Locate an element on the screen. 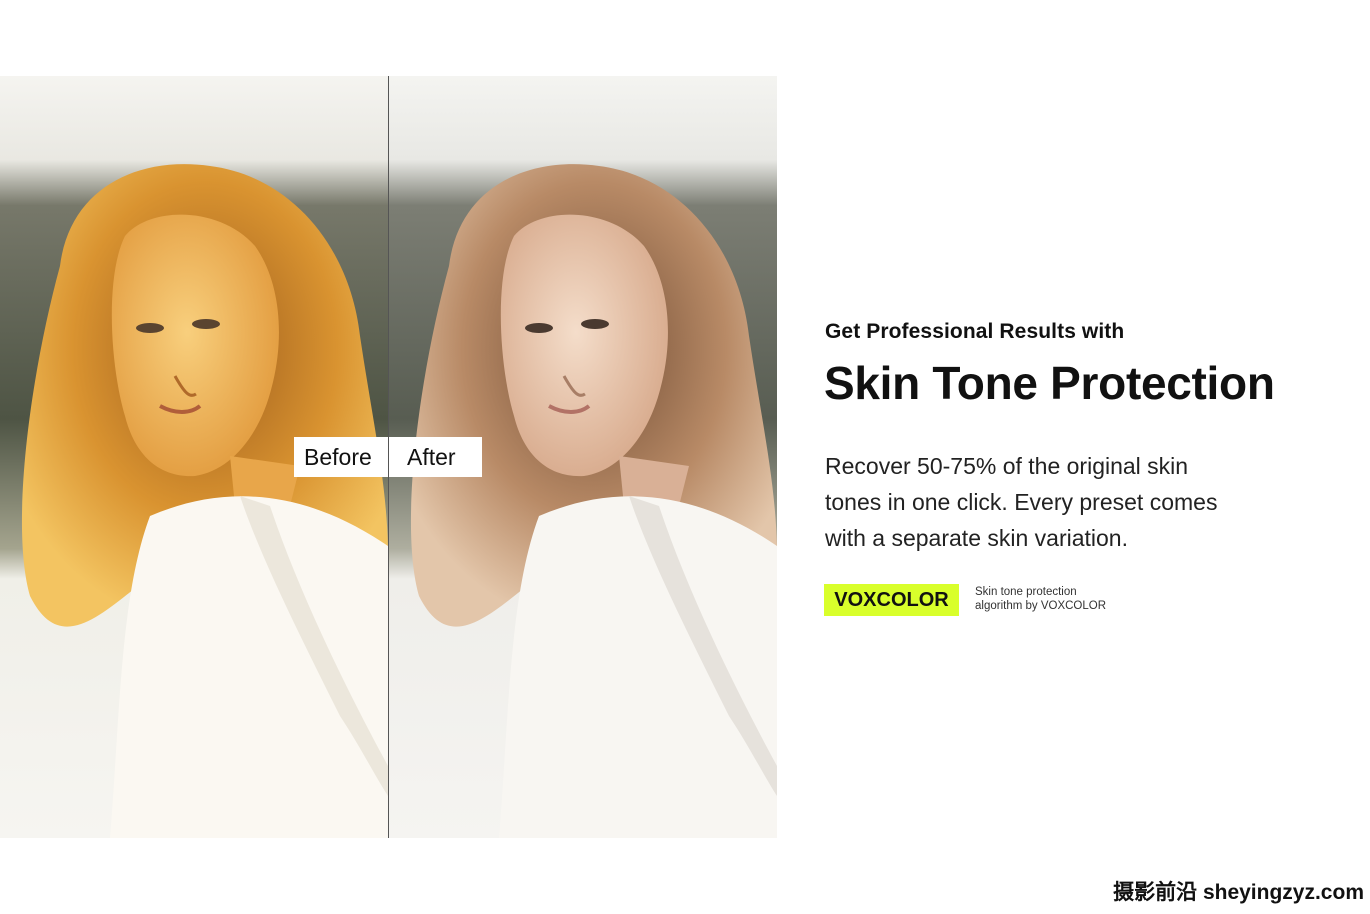 The height and width of the screenshot is (914, 1370). description-line: Recover 50-75% of the original skin is located at coordinates (1007, 466).